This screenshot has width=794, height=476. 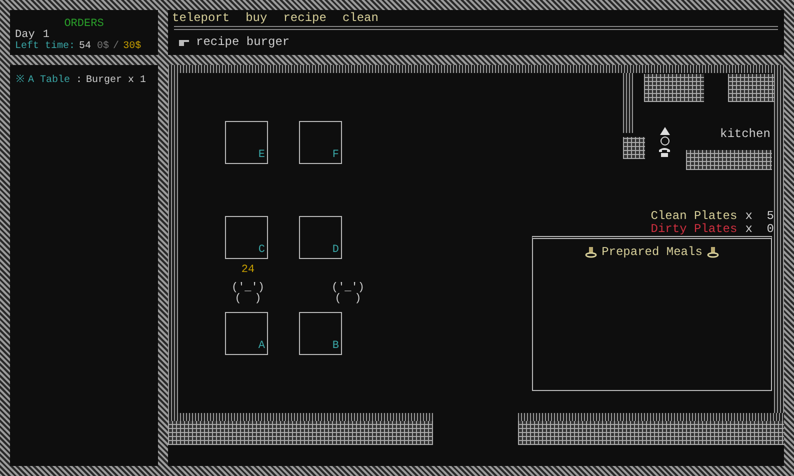 What do you see at coordinates (652, 252) in the screenshot?
I see `prepared-meals-title: Prepared Meals` at bounding box center [652, 252].